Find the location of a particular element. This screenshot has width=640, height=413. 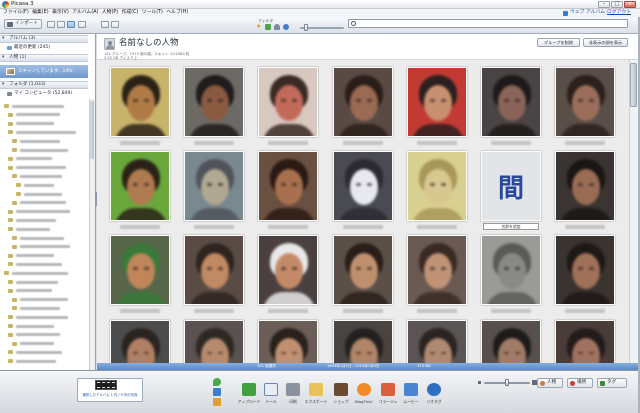

tab-tags: タグ is located at coordinates (612, 383).